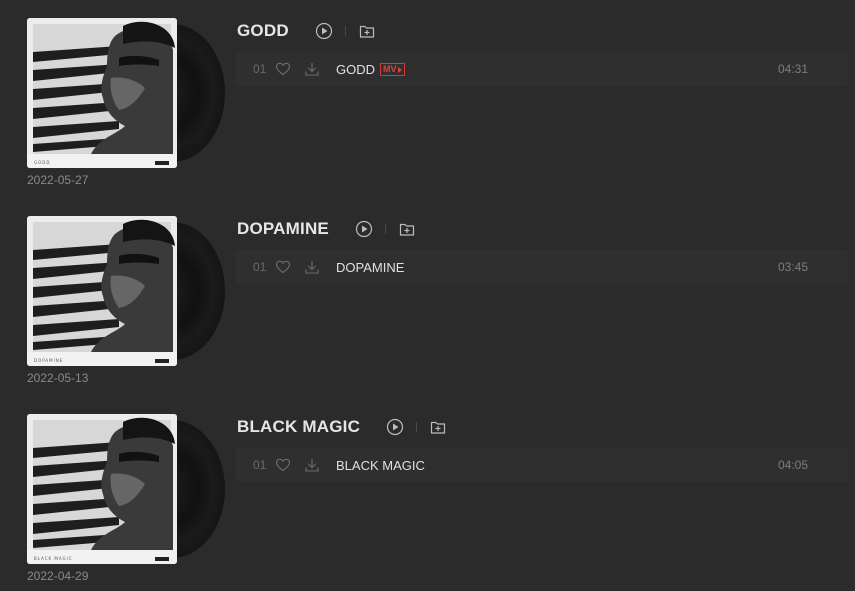 The height and width of the screenshot is (591, 855). What do you see at coordinates (355, 69) in the screenshot?
I see `track-name: GODD` at bounding box center [355, 69].